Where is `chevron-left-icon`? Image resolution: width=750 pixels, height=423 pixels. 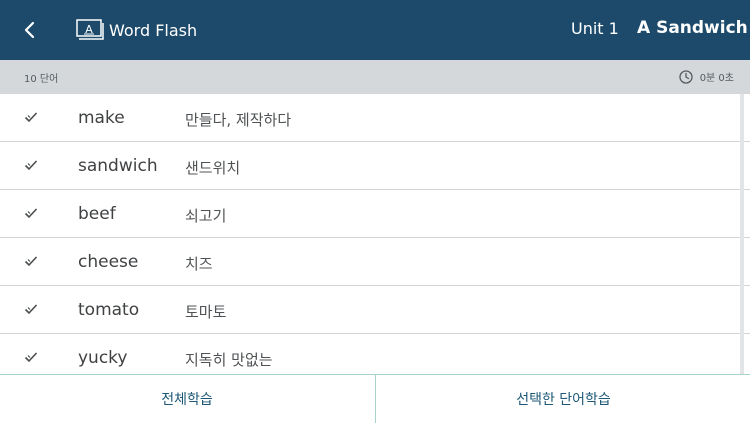
chevron-left-icon is located at coordinates (29, 30).